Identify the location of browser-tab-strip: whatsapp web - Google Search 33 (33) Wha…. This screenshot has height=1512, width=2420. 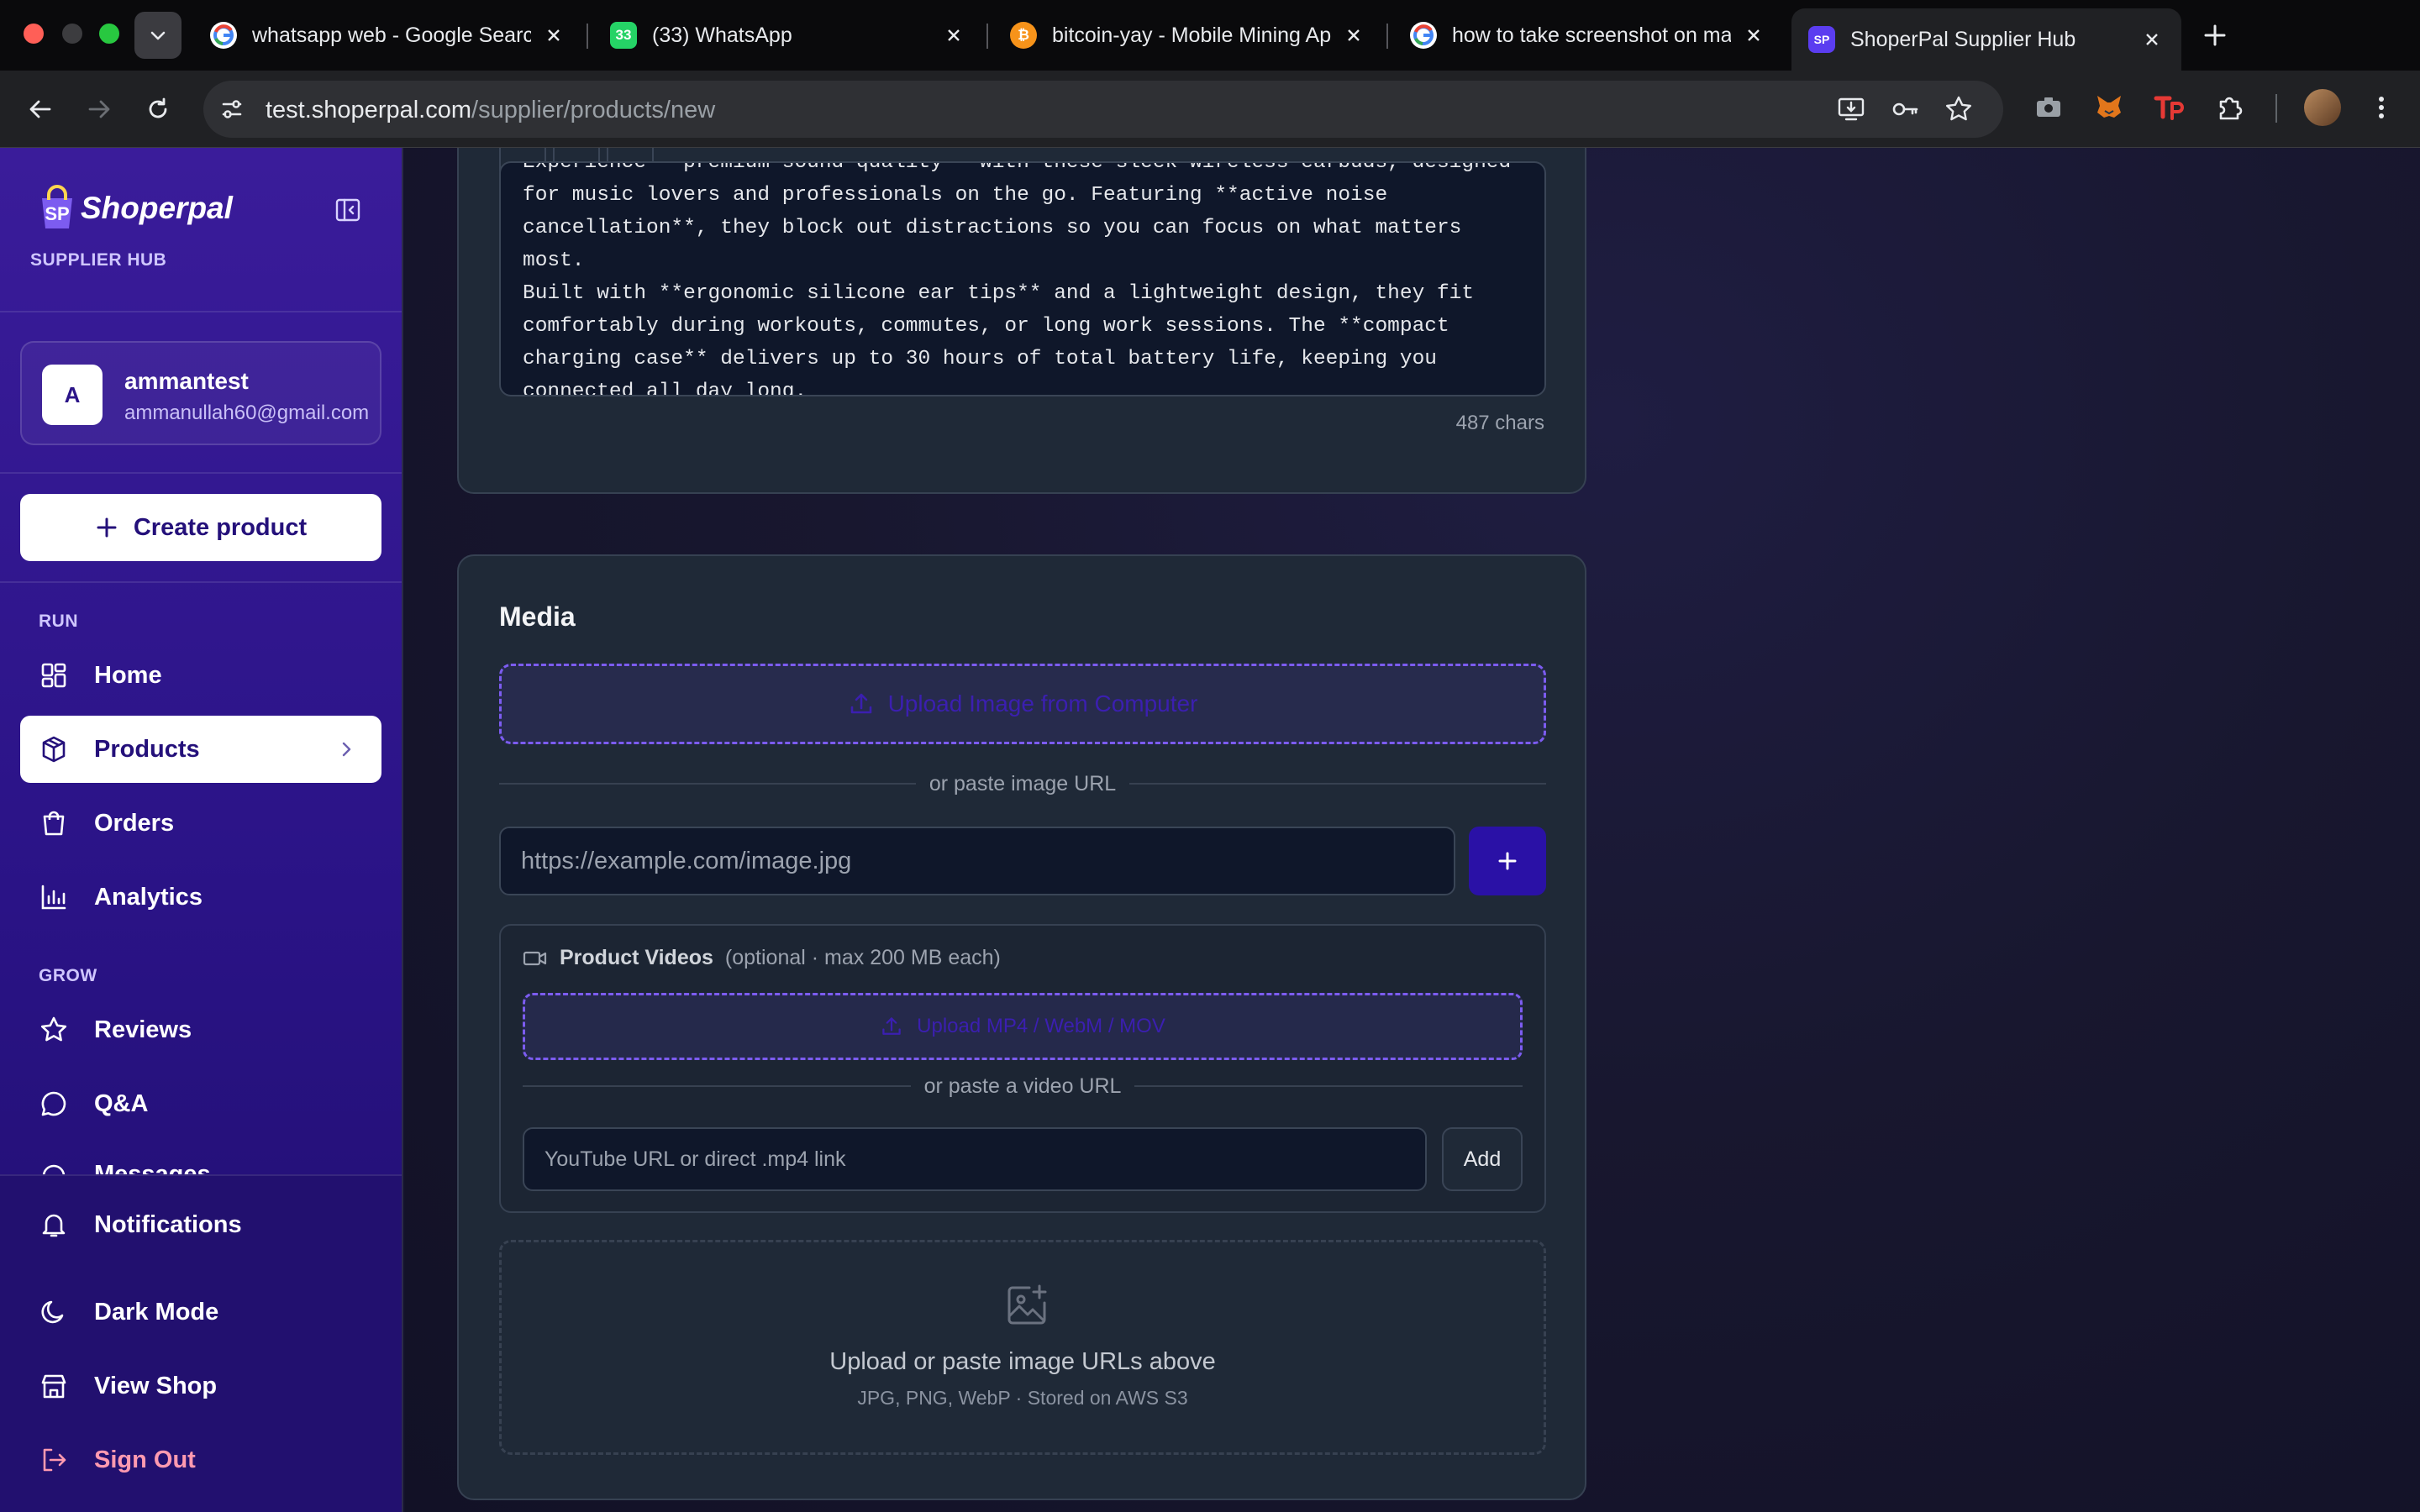
(1210, 35).